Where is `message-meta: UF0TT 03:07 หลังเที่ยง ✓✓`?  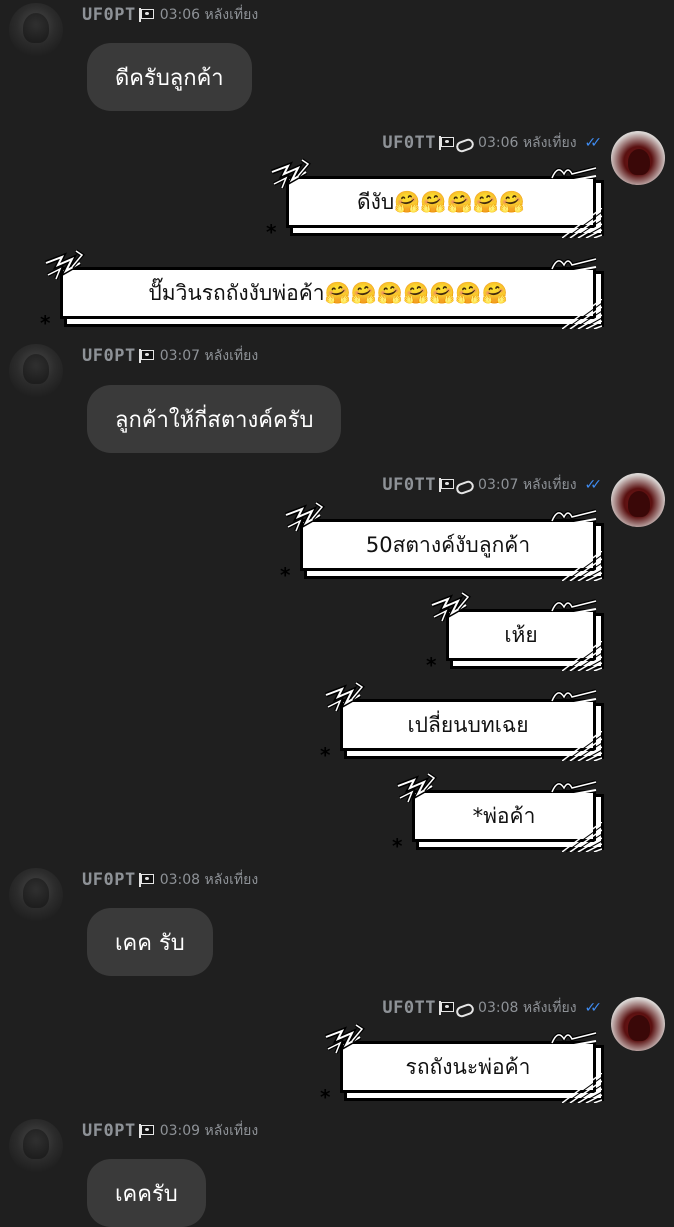
message-meta: UF0TT 03:07 หลังเที่ยง ✓✓ is located at coordinates (492, 485).